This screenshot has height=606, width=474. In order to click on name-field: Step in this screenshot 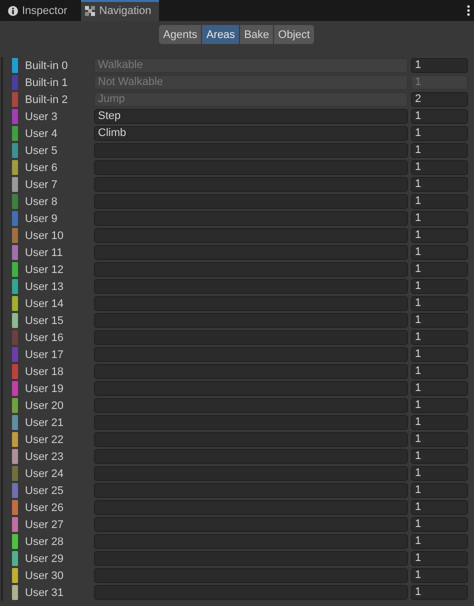, I will do `click(251, 116)`.